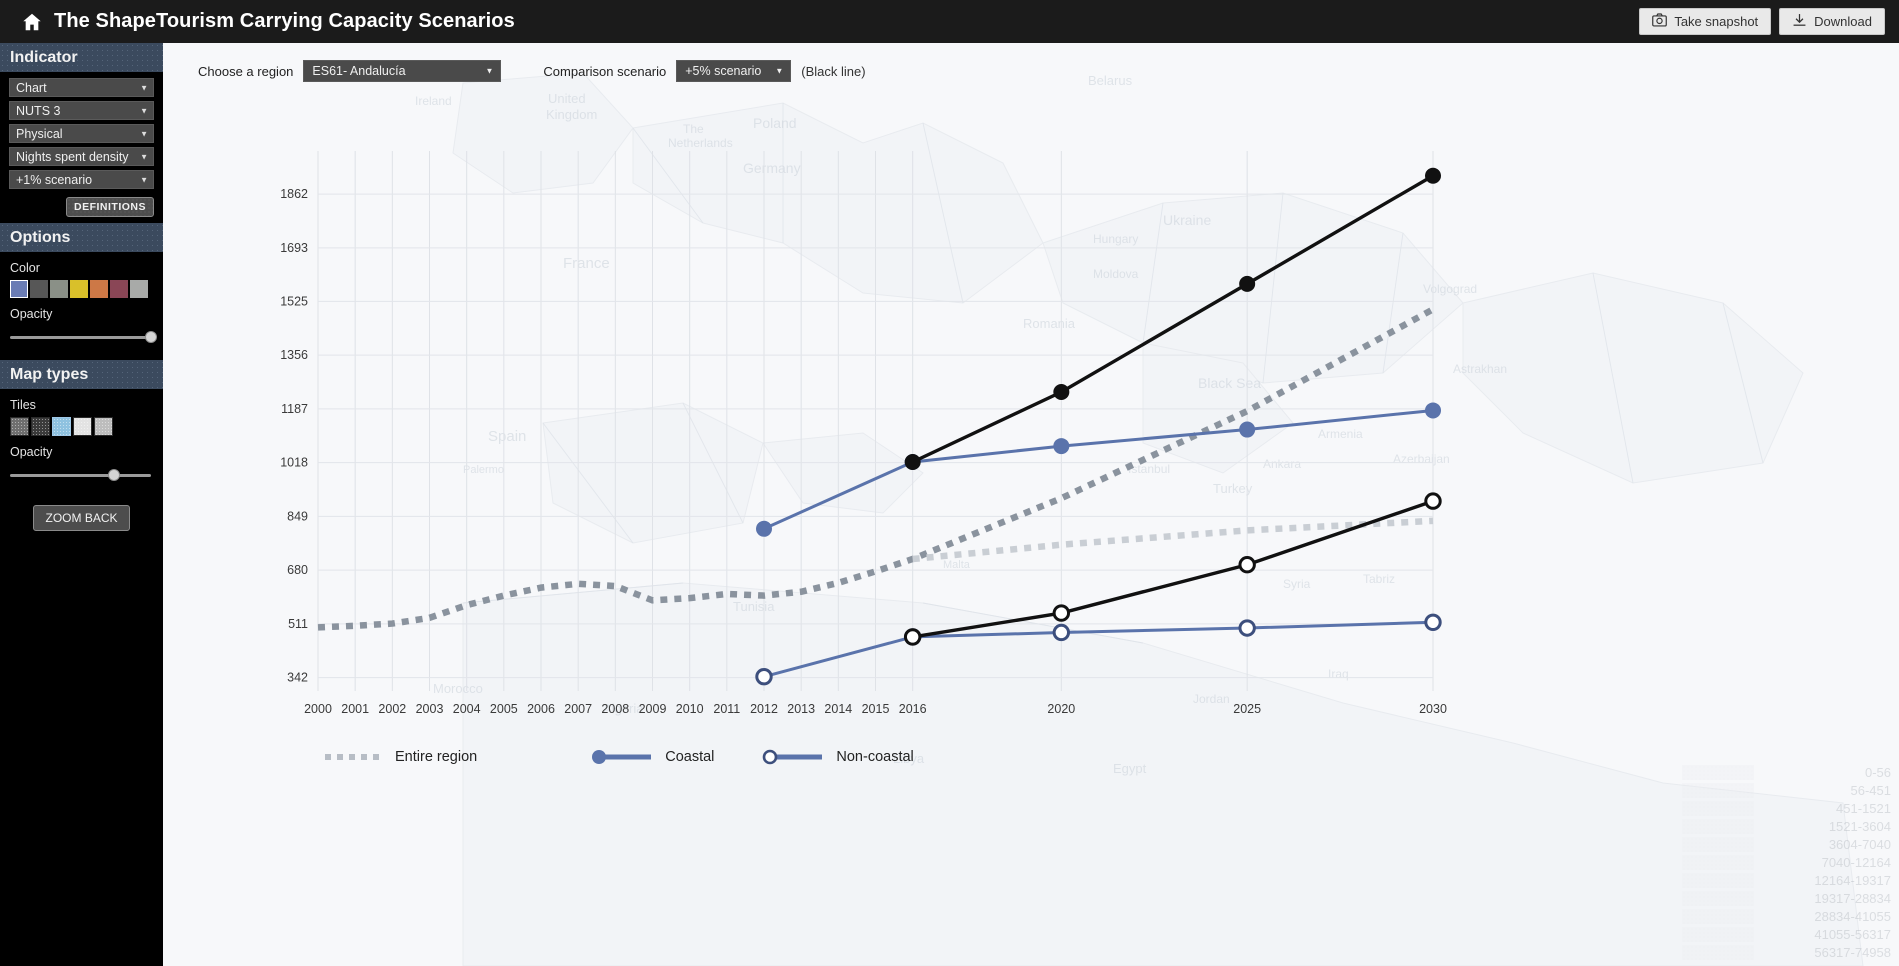 This screenshot has height=966, width=1899. What do you see at coordinates (81, 87) in the screenshot?
I see `select-chart-type: Chart ▼` at bounding box center [81, 87].